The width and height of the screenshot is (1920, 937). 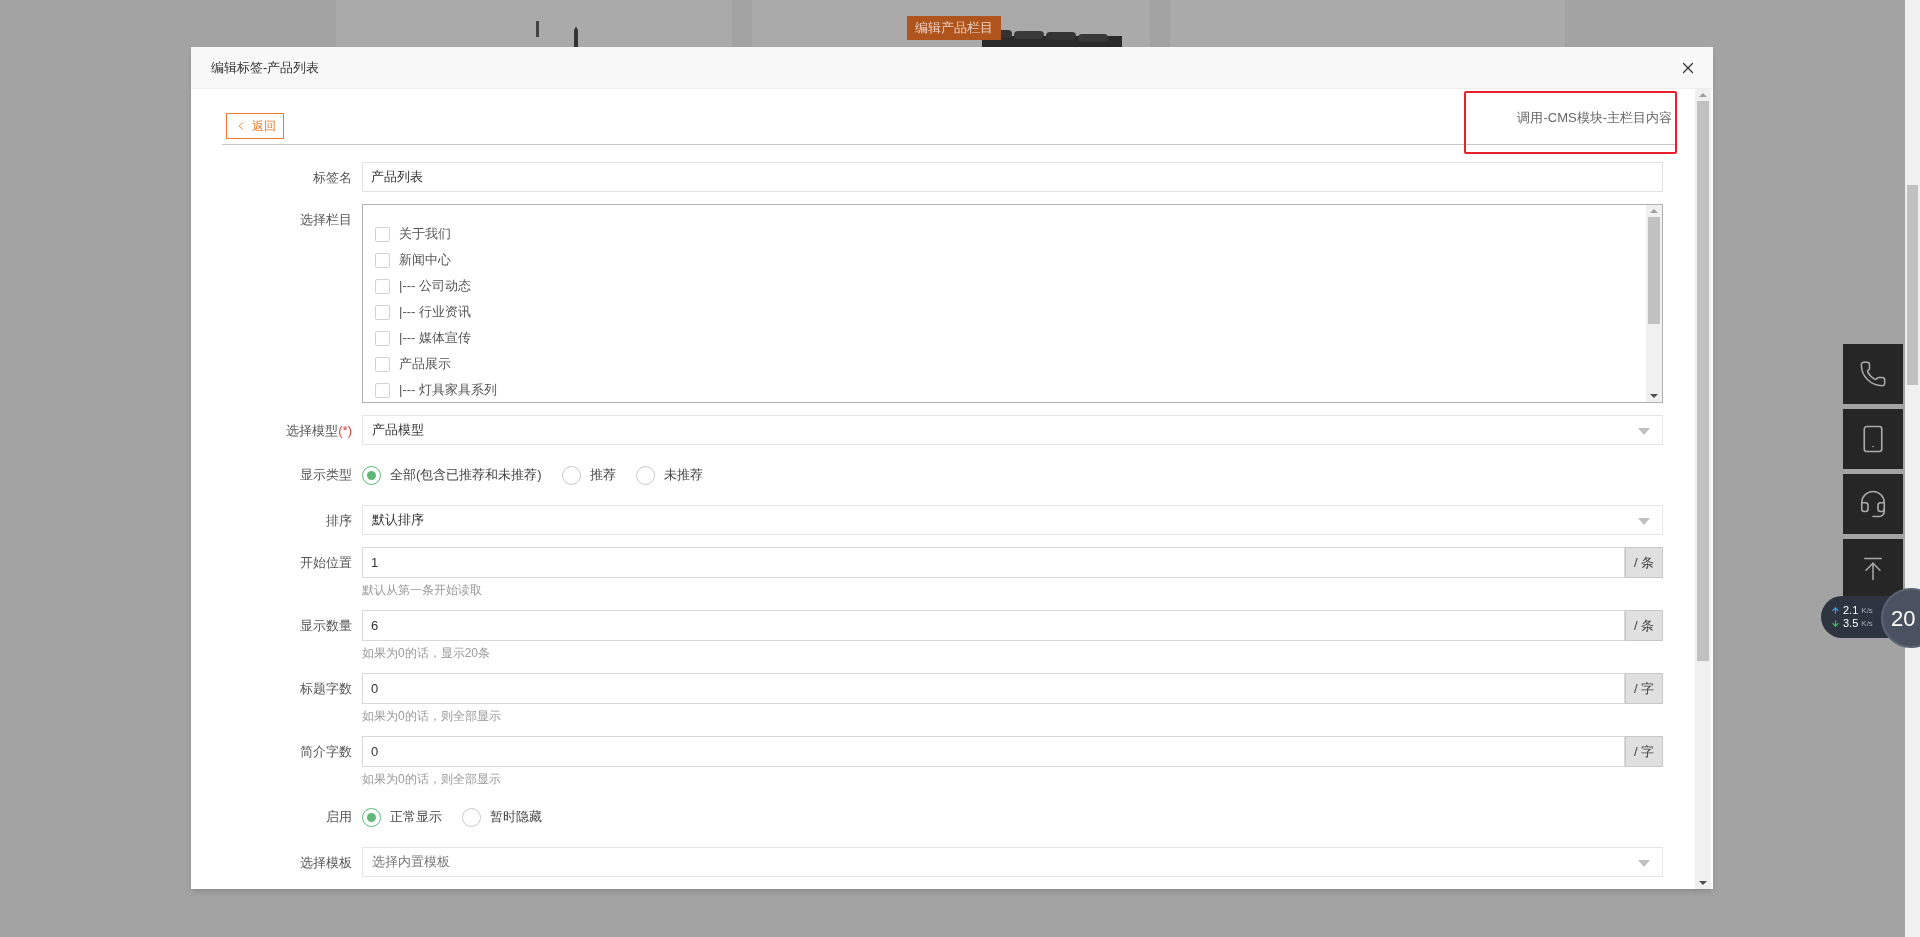 What do you see at coordinates (1873, 569) in the screenshot?
I see `back-to-top-button` at bounding box center [1873, 569].